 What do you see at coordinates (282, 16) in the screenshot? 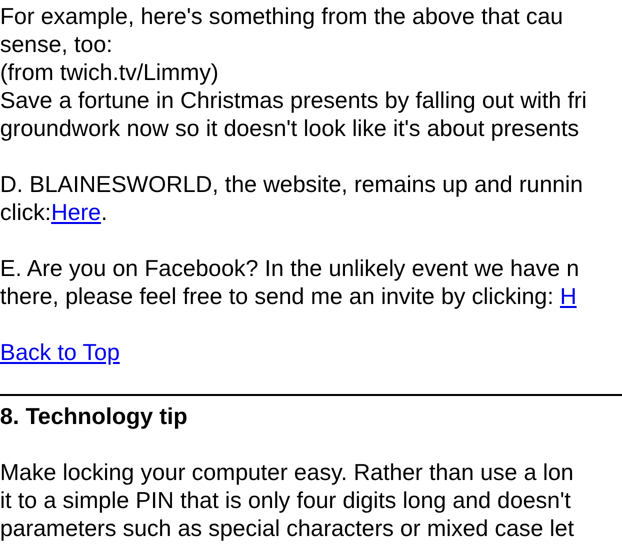
I see `text-line: For example, here's something from the above that cau` at bounding box center [282, 16].